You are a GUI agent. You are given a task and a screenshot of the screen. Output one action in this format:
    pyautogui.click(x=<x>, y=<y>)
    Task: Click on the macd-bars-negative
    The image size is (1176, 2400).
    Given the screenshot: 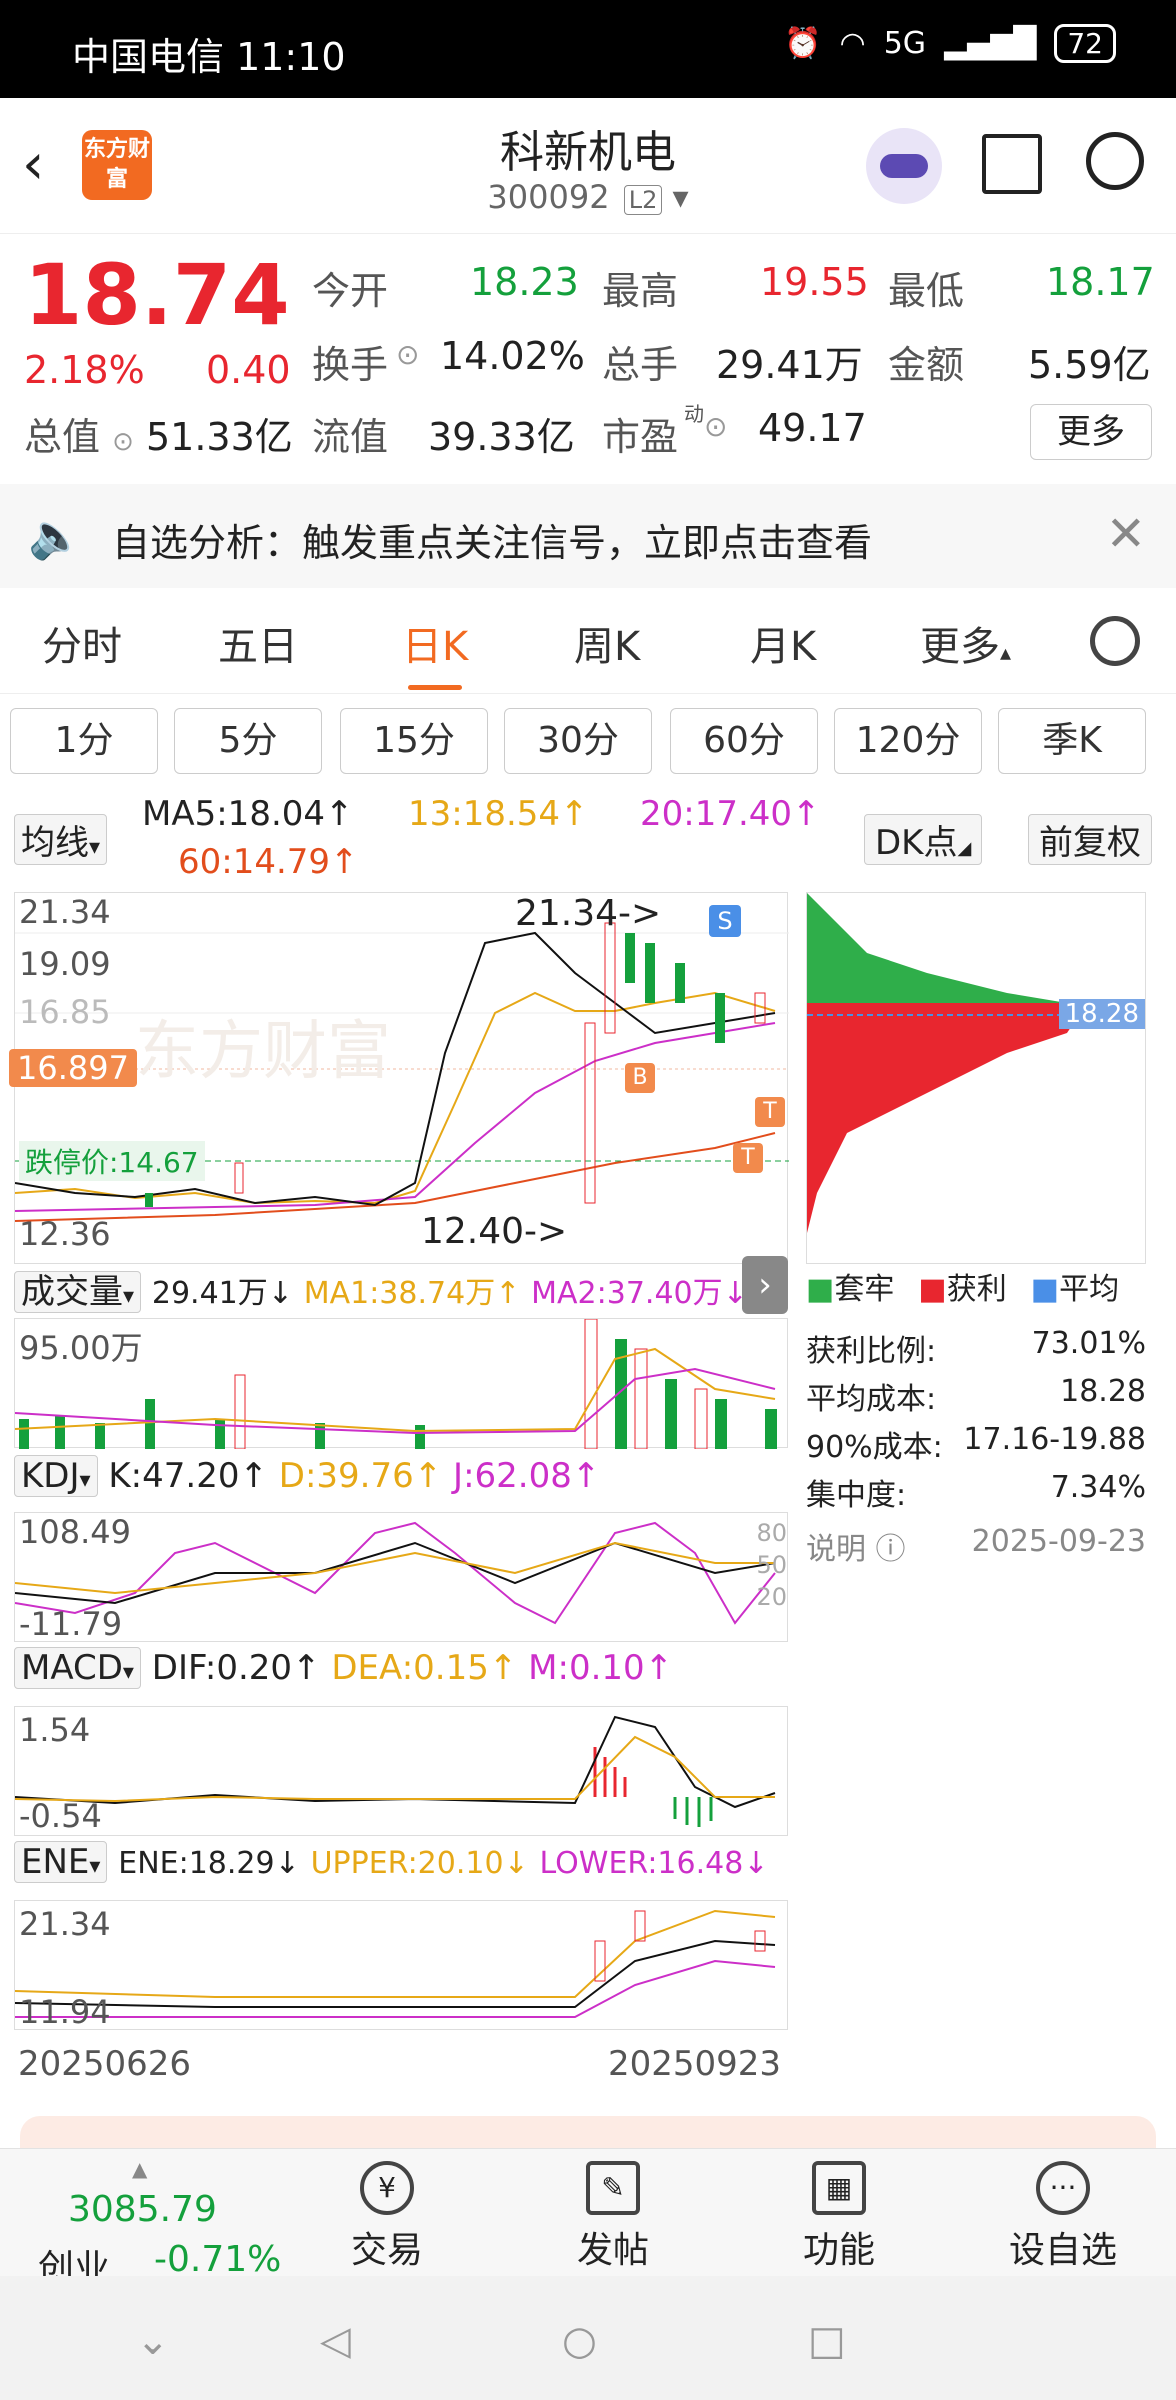 What is the action you would take?
    pyautogui.click(x=693, y=1812)
    